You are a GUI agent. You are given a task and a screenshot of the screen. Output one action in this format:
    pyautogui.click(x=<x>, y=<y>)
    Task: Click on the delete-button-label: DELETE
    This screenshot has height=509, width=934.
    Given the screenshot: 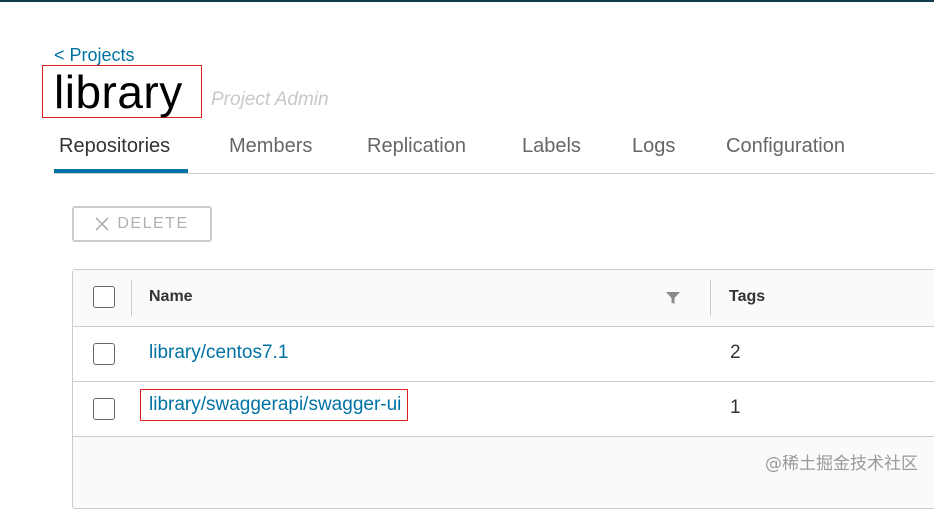 What is the action you would take?
    pyautogui.click(x=153, y=223)
    